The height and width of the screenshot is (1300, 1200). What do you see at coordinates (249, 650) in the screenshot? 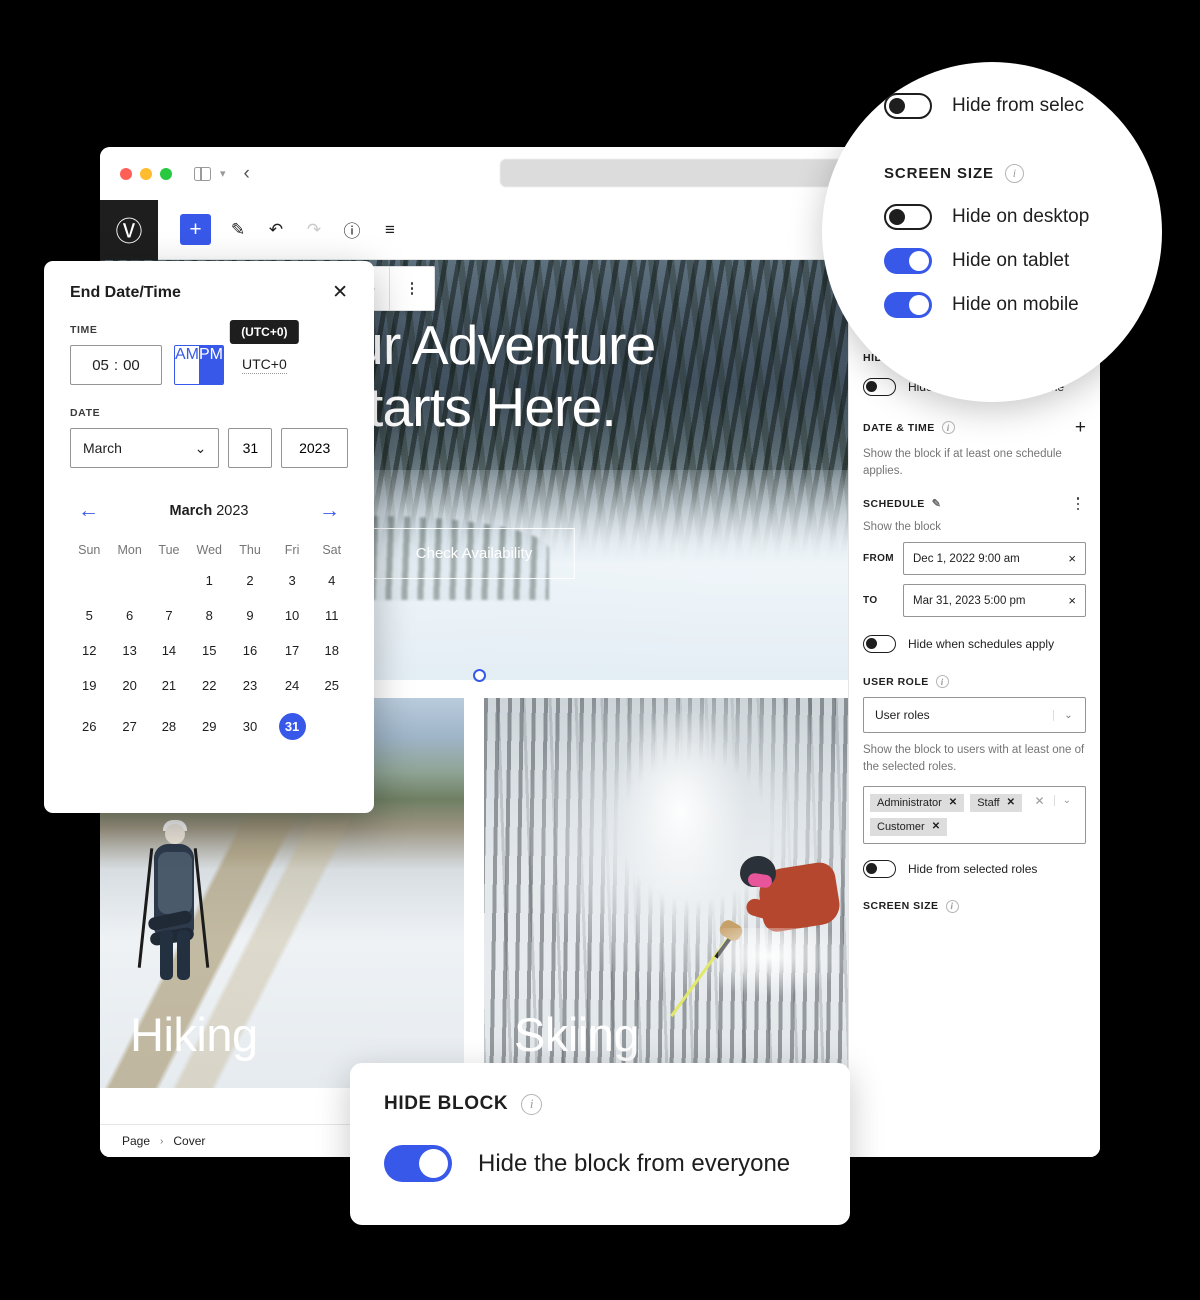
I see `calendar-day: 16` at bounding box center [249, 650].